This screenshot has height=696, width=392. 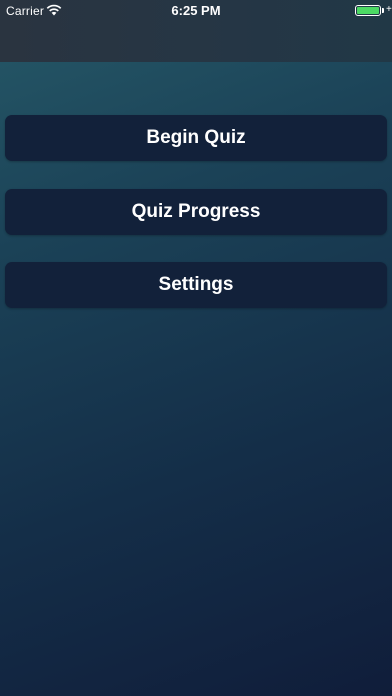 I want to click on settings-button: Settings, so click(x=196, y=285).